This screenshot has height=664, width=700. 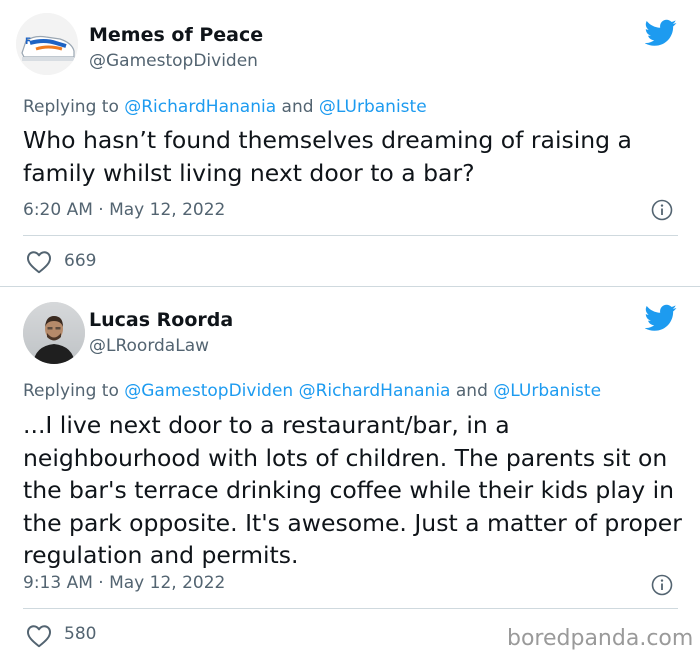 What do you see at coordinates (600, 638) in the screenshot?
I see `watermark: boredpanda.com` at bounding box center [600, 638].